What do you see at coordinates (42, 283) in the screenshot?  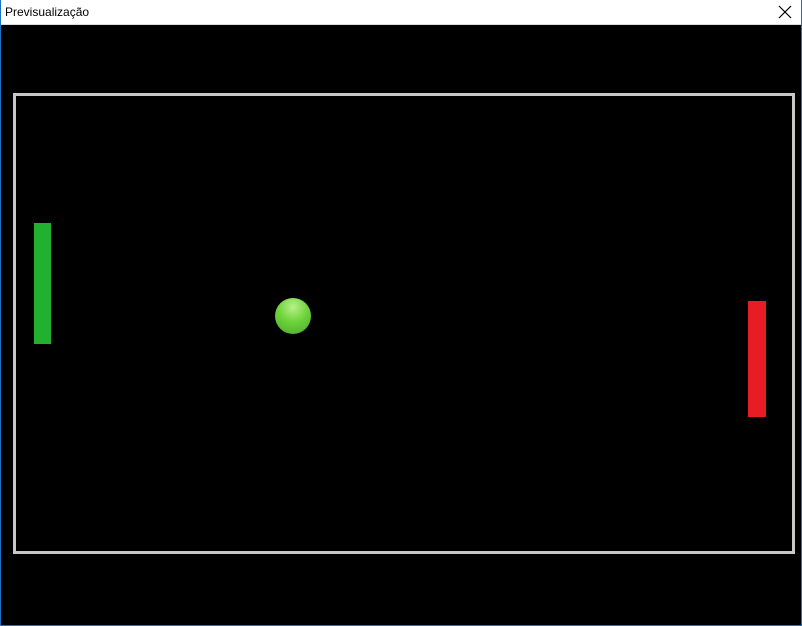 I see `left-paddle` at bounding box center [42, 283].